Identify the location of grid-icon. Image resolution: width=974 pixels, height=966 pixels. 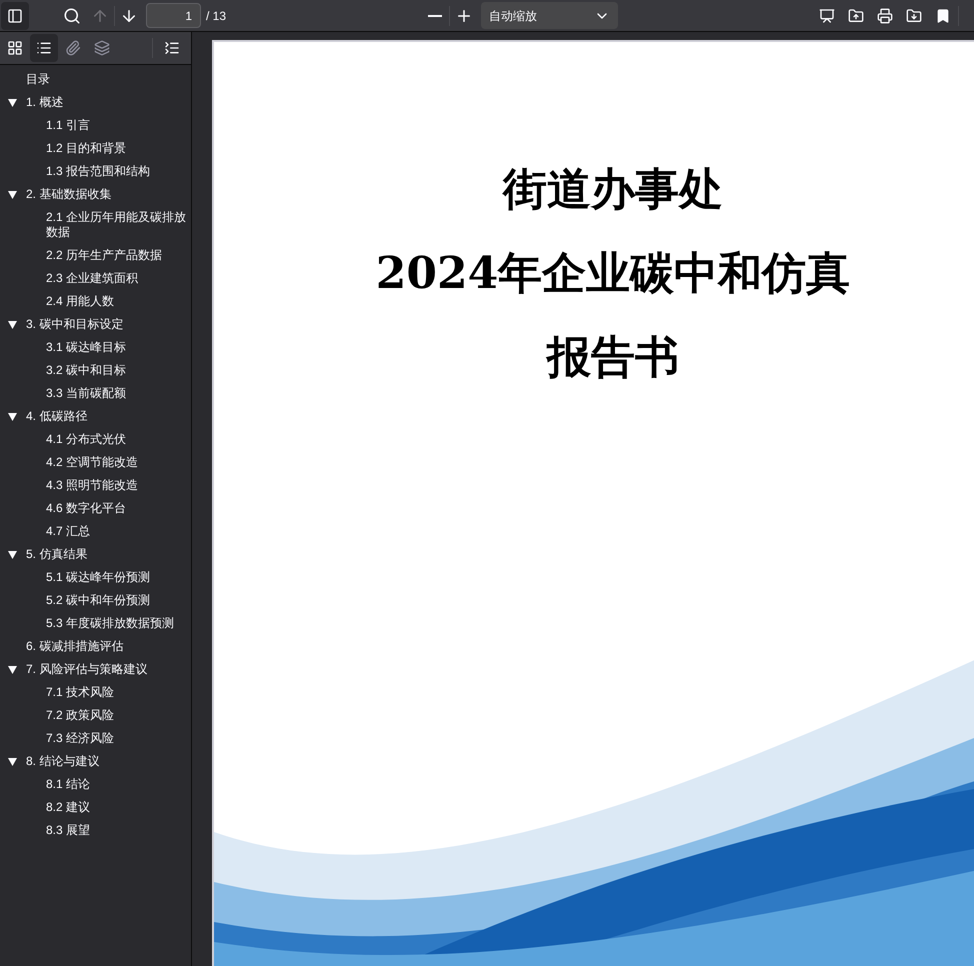
(15, 48).